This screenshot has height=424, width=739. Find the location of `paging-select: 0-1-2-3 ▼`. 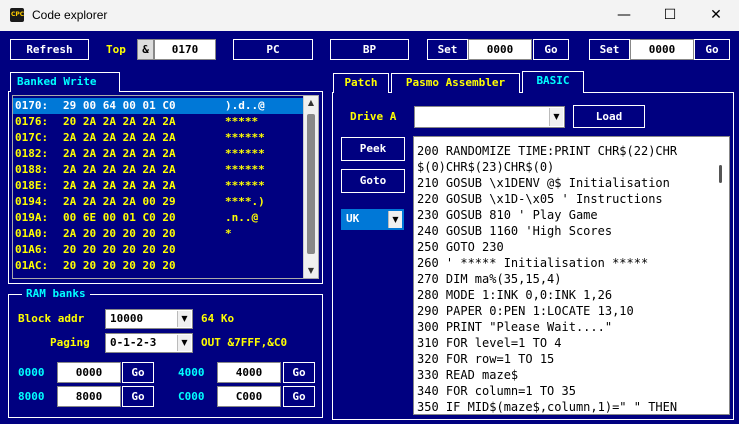

paging-select: 0-1-2-3 ▼ is located at coordinates (149, 343).